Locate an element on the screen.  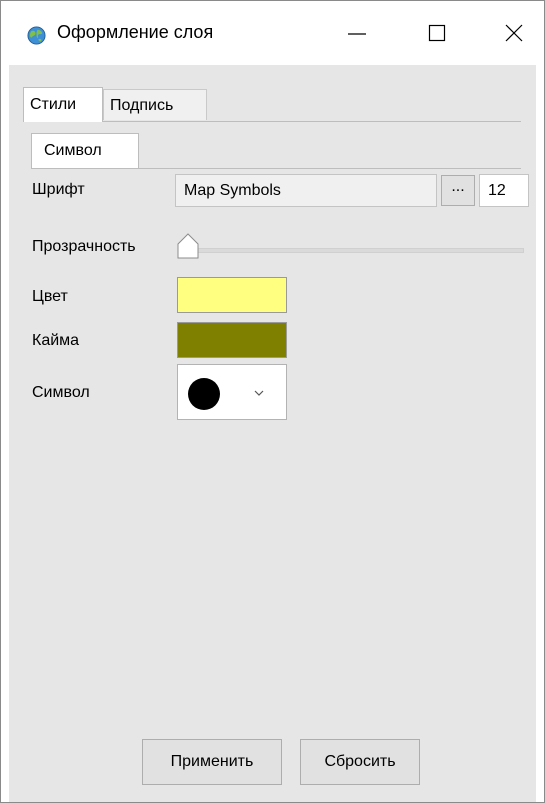
maximize-button is located at coordinates (437, 33).